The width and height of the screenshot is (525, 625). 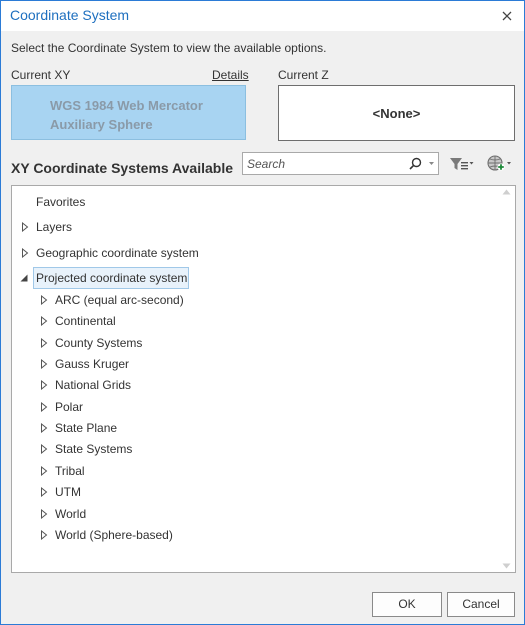 What do you see at coordinates (407, 604) in the screenshot?
I see `ok-button: OK` at bounding box center [407, 604].